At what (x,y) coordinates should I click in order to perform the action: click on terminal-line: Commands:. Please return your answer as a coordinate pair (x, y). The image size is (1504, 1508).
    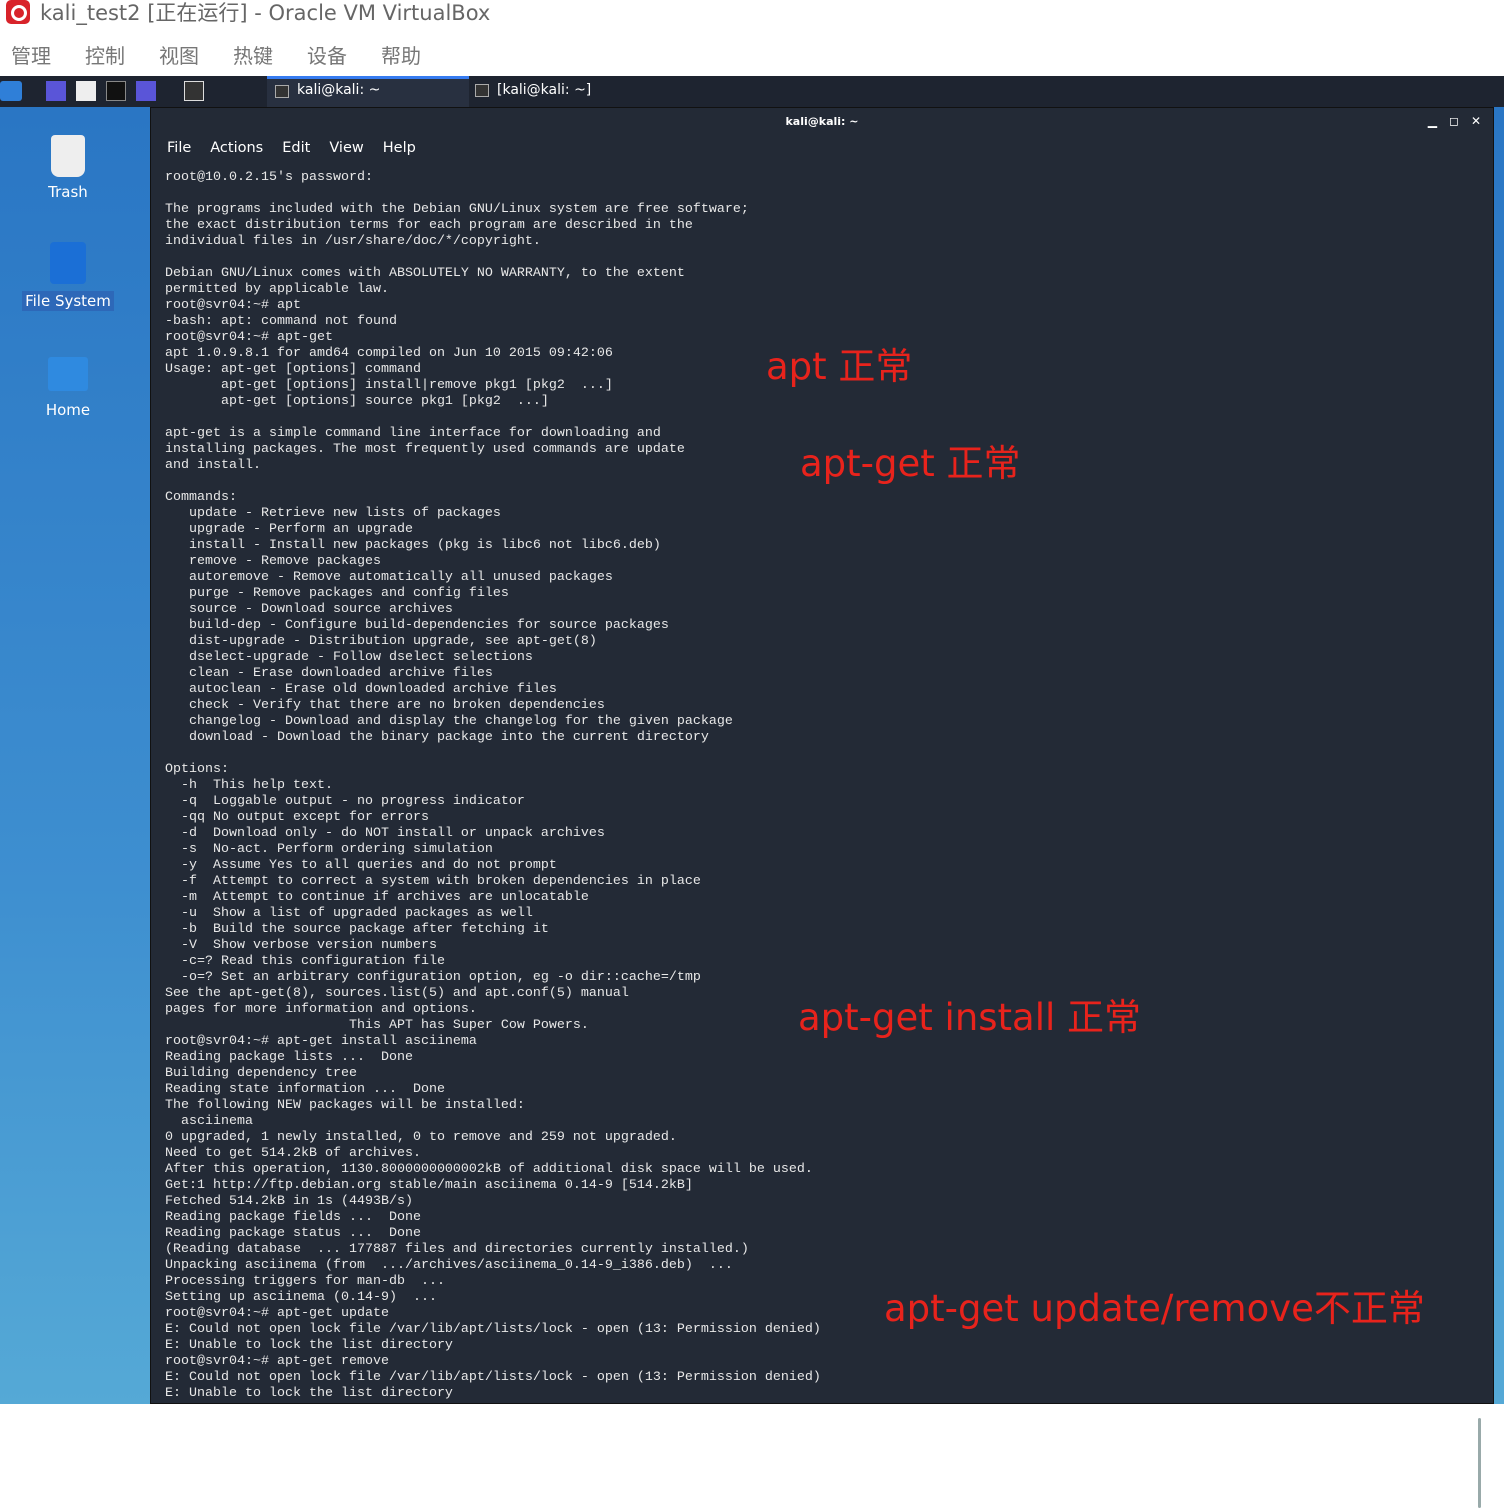
    Looking at the image, I should click on (201, 497).